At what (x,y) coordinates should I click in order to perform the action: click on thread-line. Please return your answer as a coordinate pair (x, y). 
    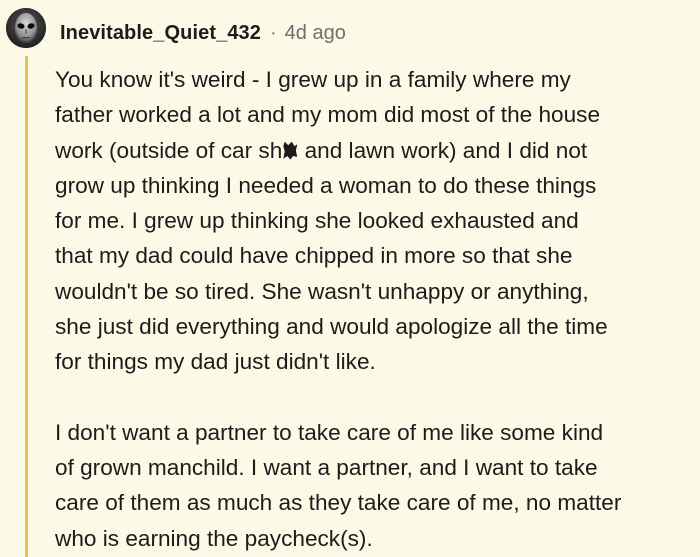
    Looking at the image, I should click on (26, 306).